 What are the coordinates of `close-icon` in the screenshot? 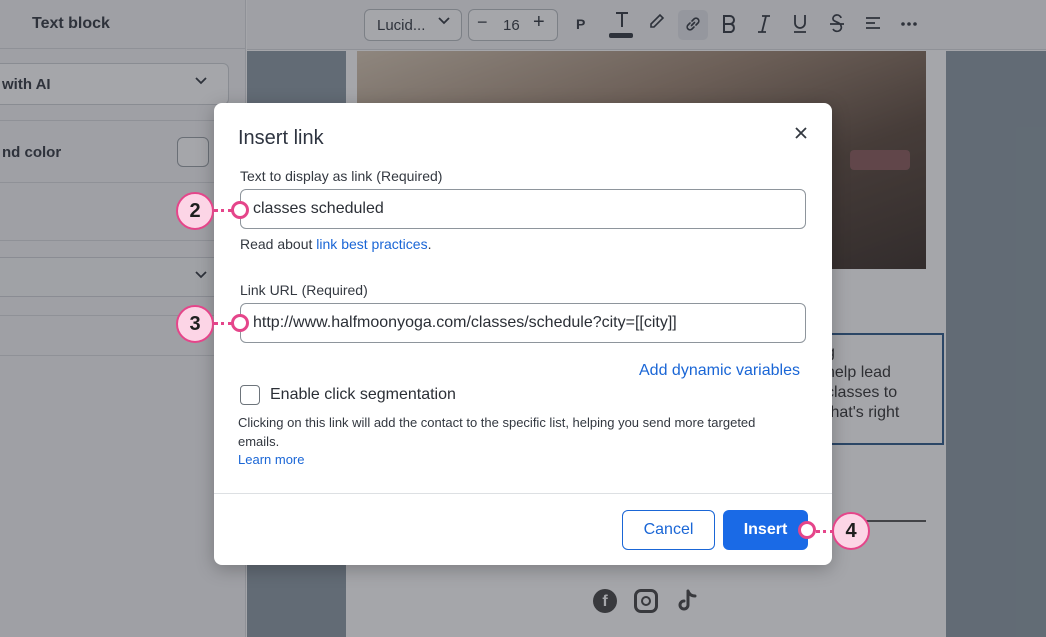 It's located at (801, 134).